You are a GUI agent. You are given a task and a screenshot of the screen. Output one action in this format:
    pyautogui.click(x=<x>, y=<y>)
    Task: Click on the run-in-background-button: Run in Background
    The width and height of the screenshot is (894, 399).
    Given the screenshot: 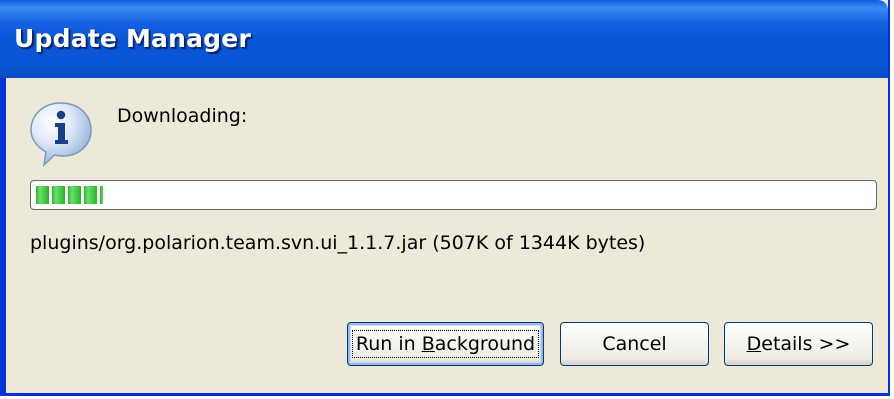 What is the action you would take?
    pyautogui.click(x=445, y=344)
    